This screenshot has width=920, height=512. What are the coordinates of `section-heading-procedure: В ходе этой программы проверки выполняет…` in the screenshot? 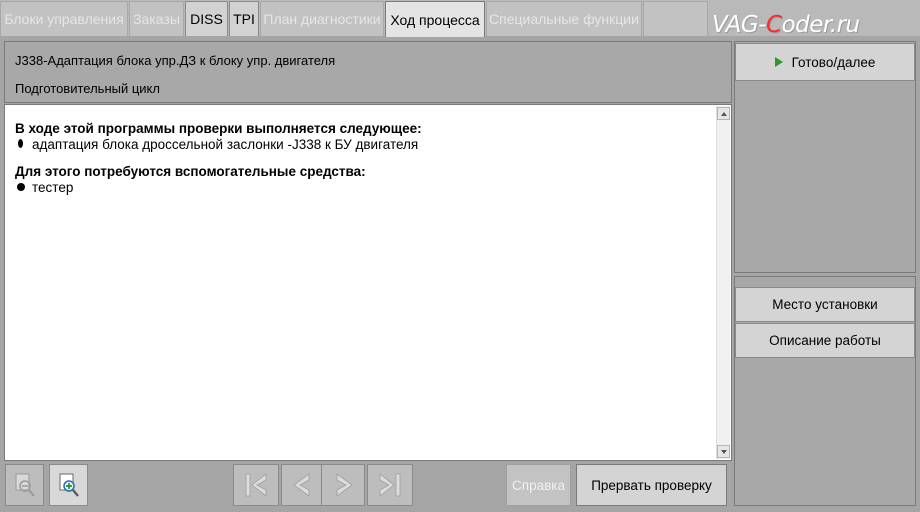 It's located at (218, 128).